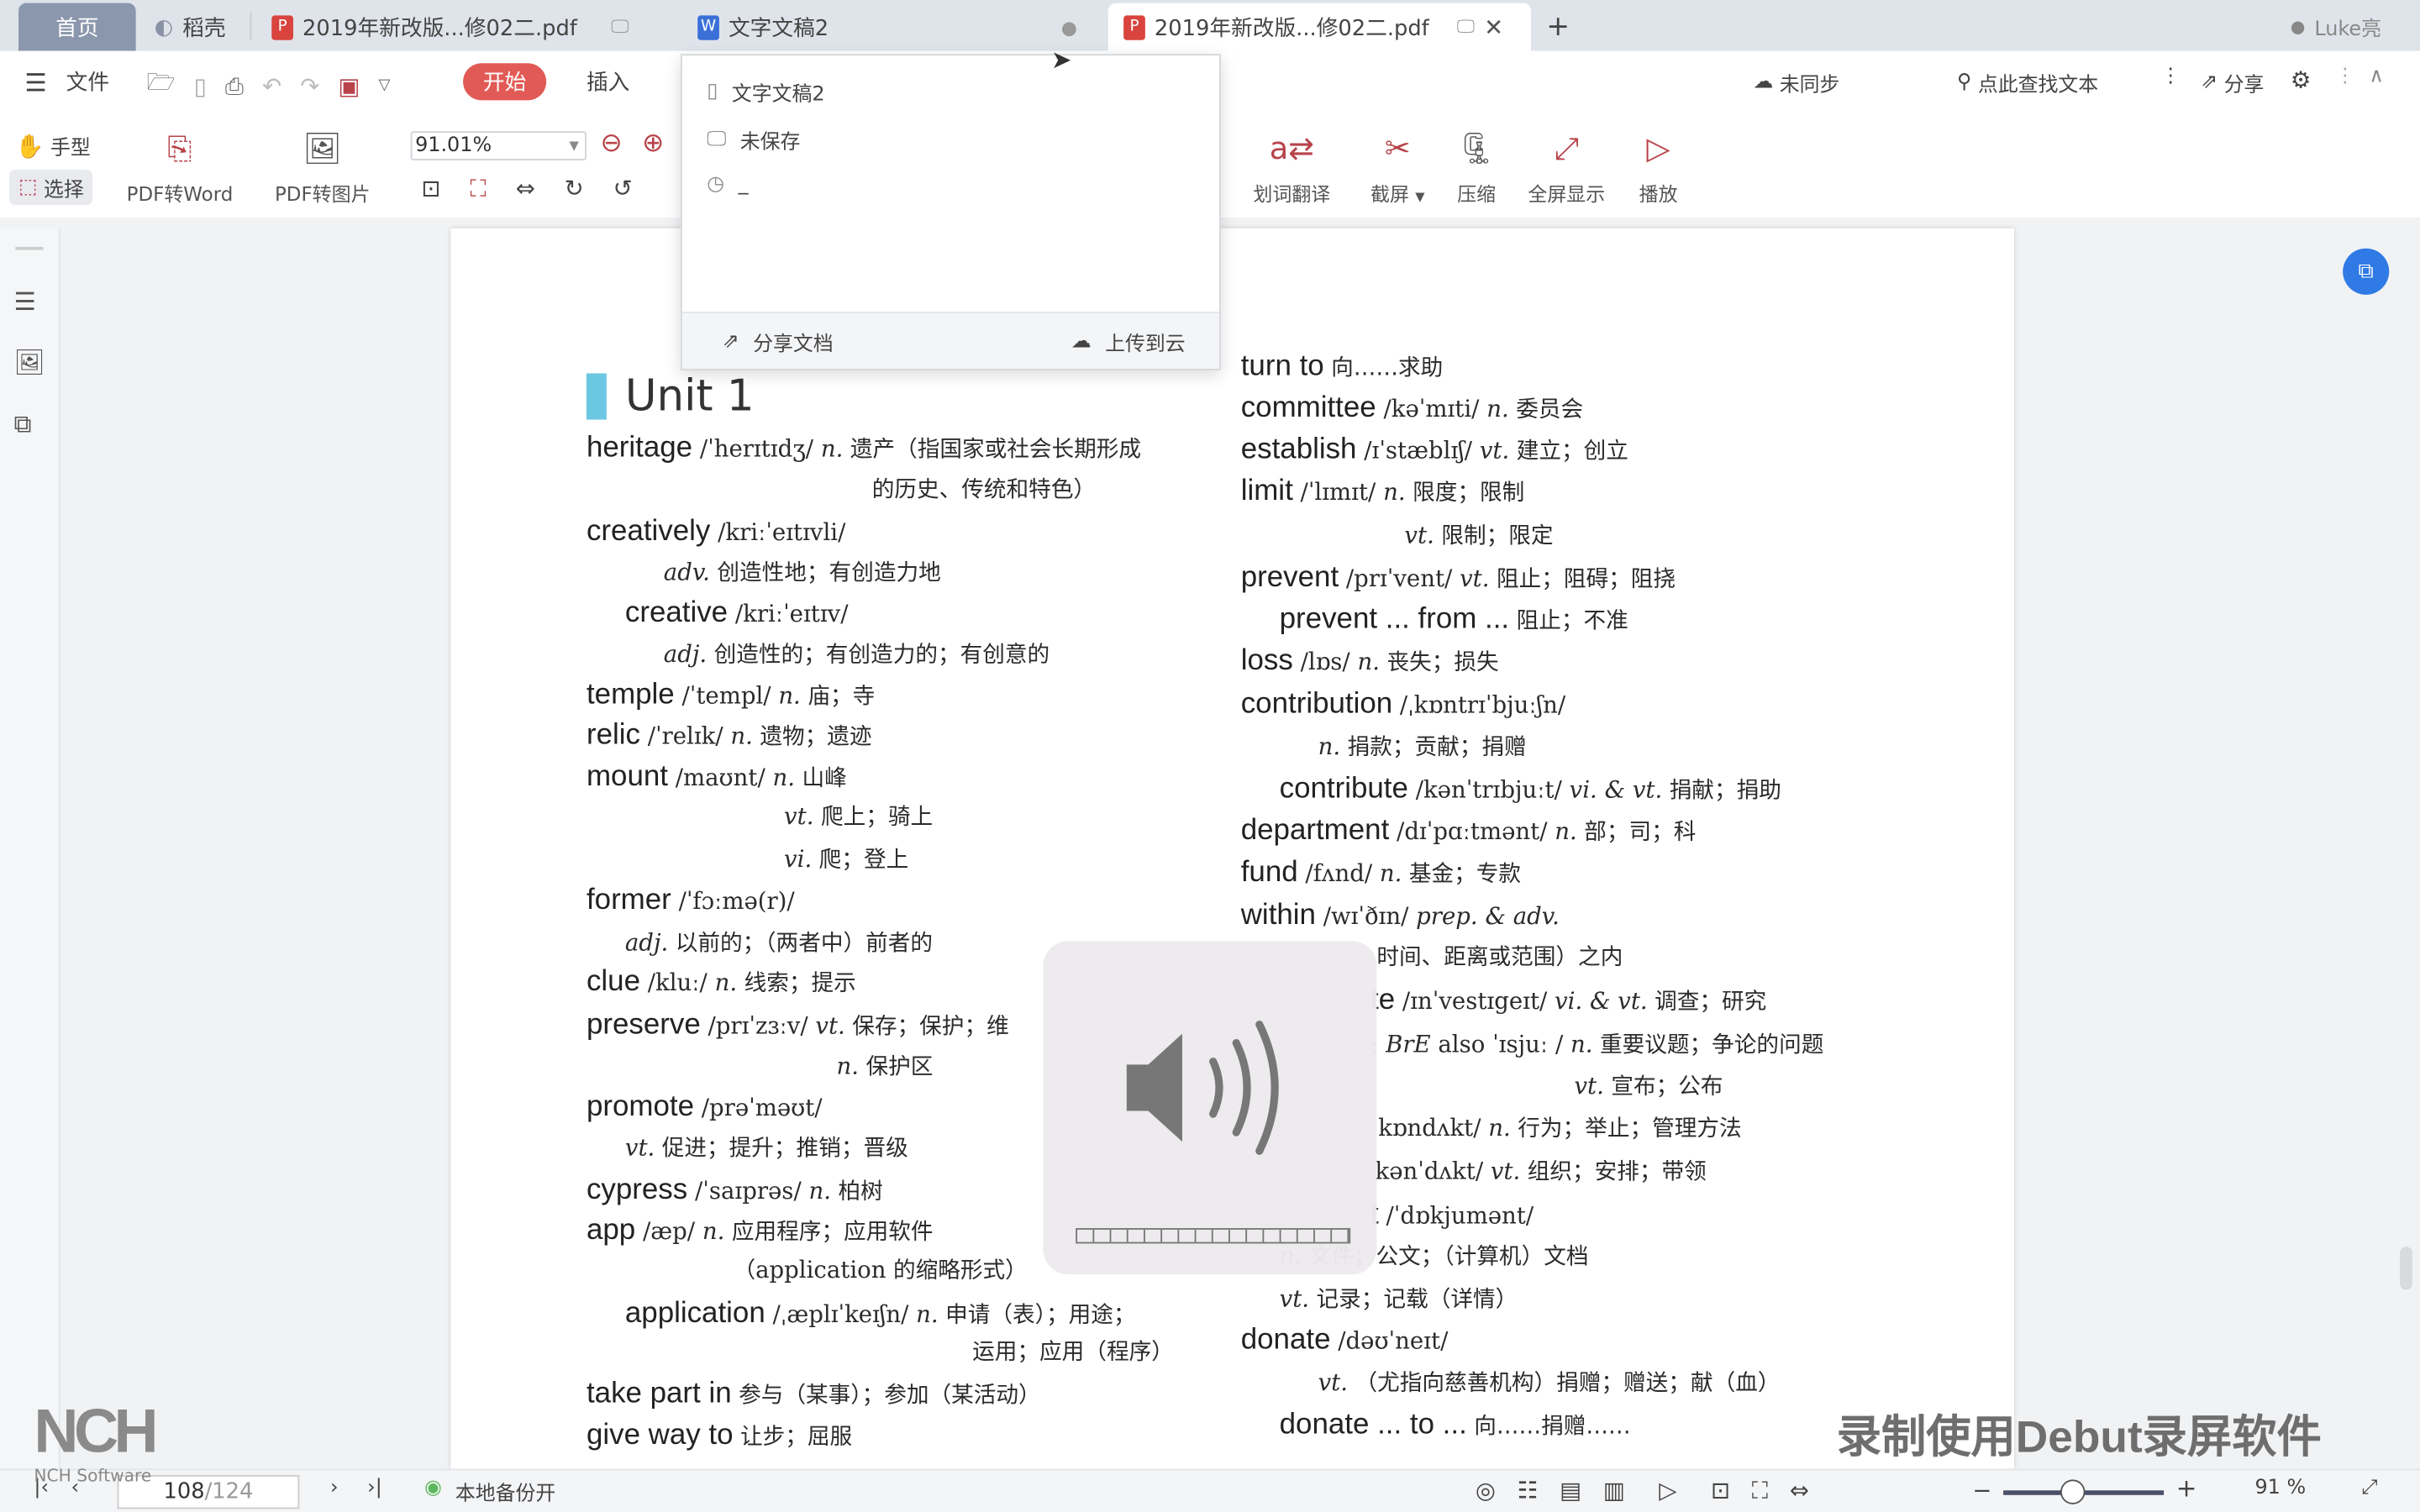 This screenshot has width=2420, height=1512. I want to click on vocab-line-right: te /ɪnˈvestɪgeɪt/ vi. & vt. 调查；研究, so click(1568, 1002).